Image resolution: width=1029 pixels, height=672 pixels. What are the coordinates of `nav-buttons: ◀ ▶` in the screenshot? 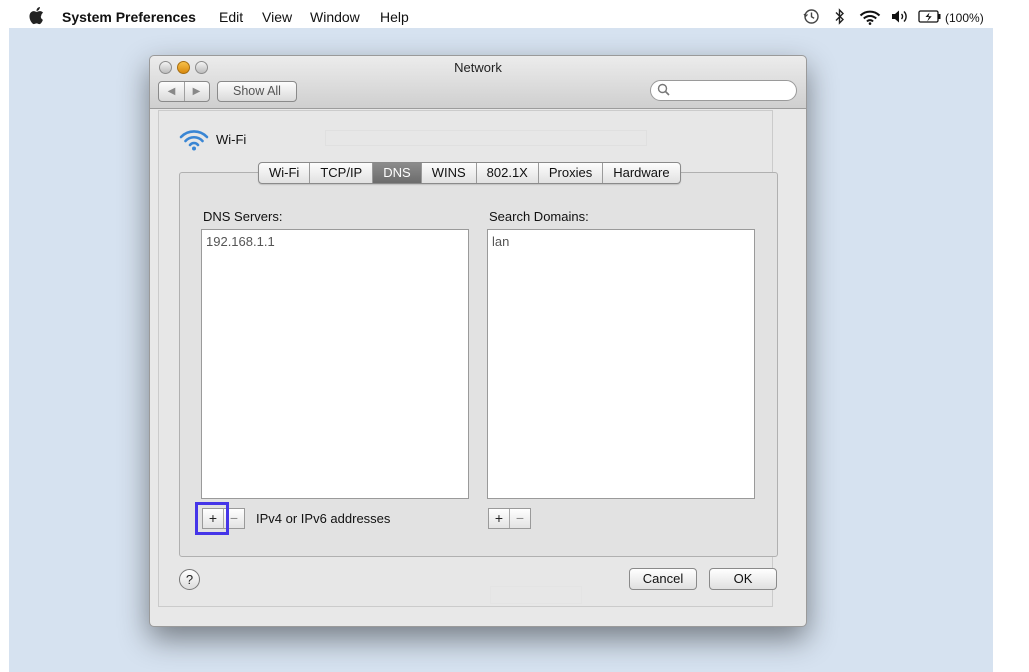 It's located at (184, 91).